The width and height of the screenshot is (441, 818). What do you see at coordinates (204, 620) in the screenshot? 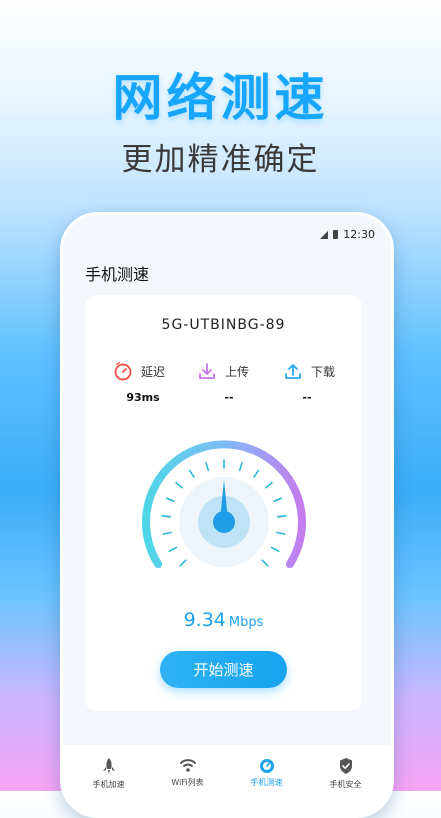
I see `speed-value: 9.34` at bounding box center [204, 620].